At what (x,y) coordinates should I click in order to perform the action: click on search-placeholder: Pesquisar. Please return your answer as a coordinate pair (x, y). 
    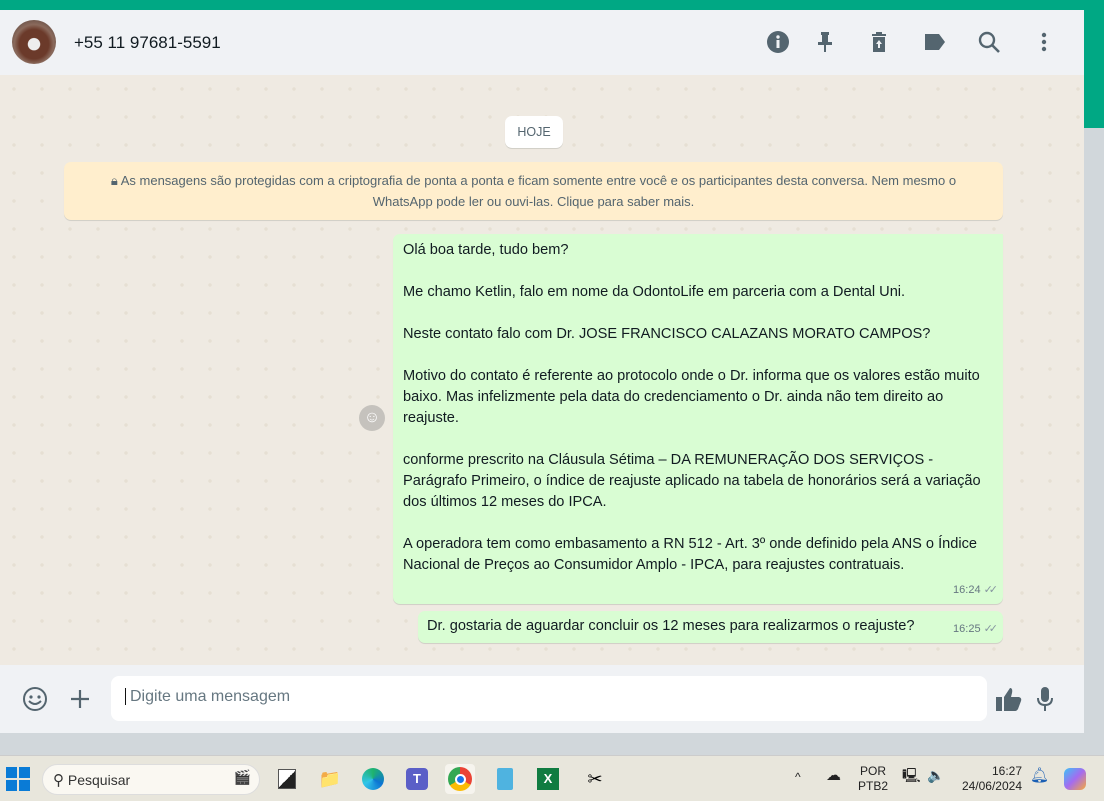
    Looking at the image, I should click on (99, 780).